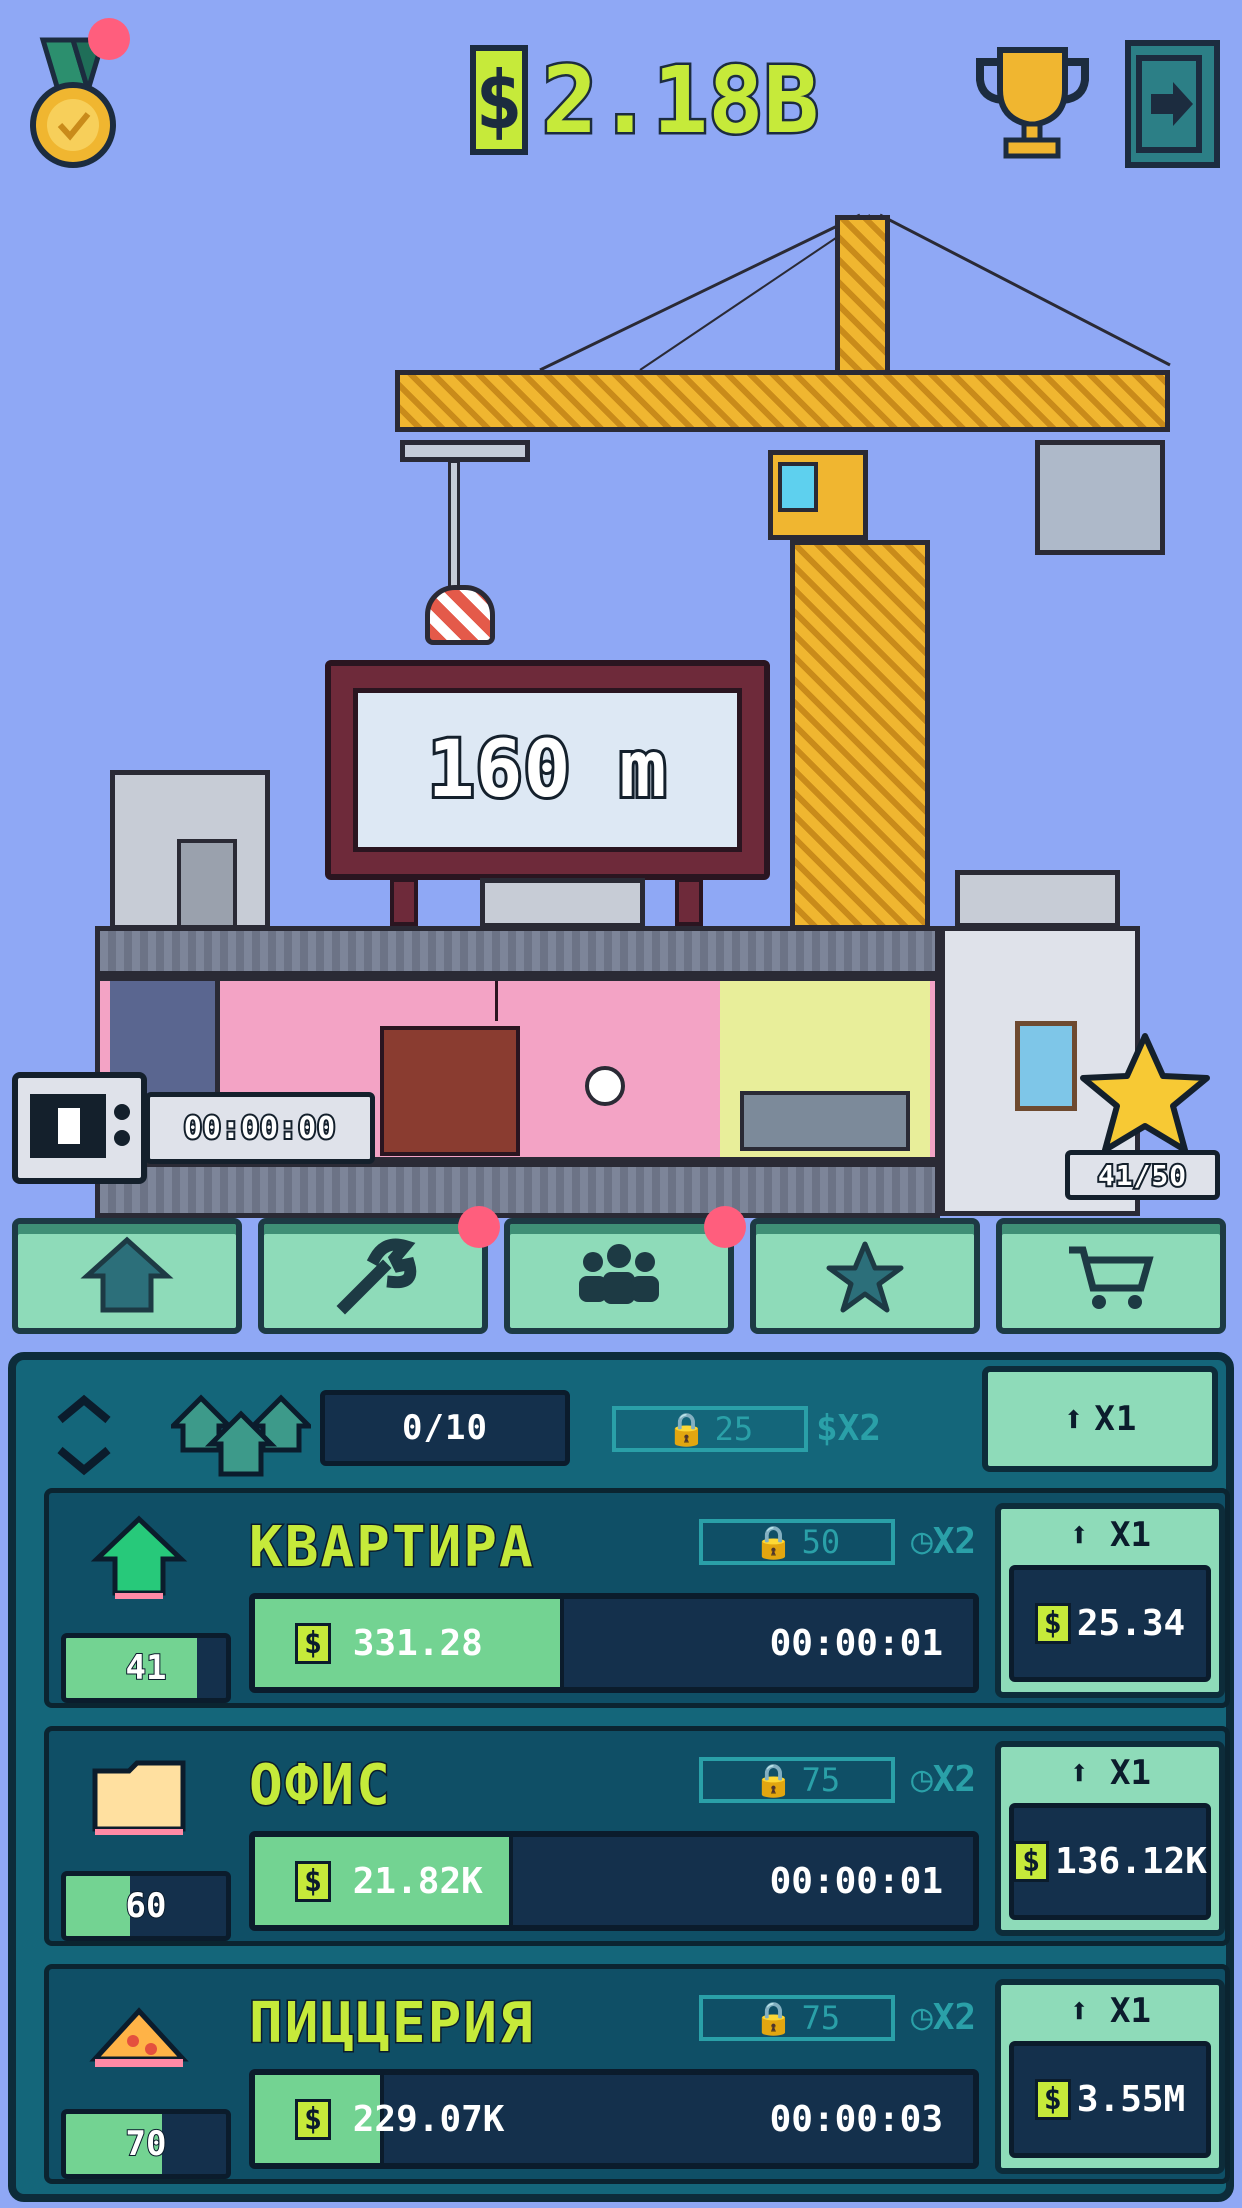 The height and width of the screenshot is (2208, 1242). I want to click on star-progress-button: 41/50, so click(1145, 1117).